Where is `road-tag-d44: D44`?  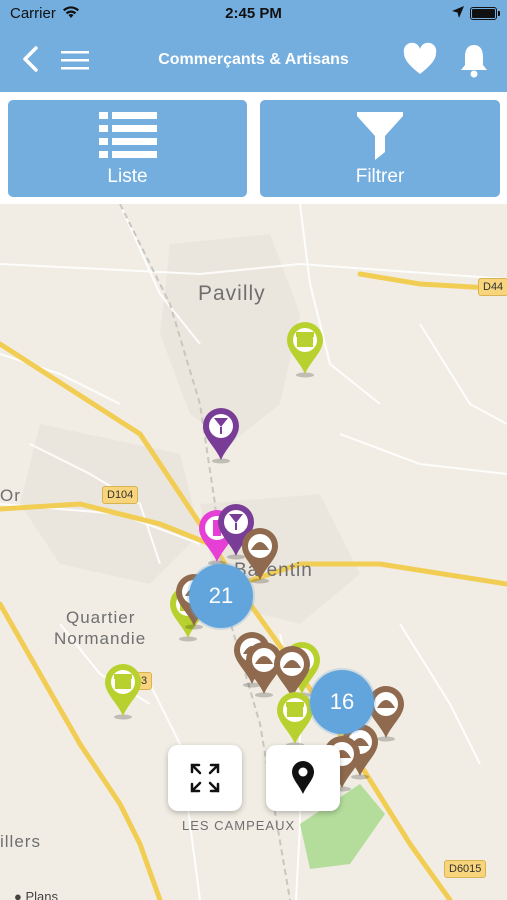
road-tag-d44: D44 is located at coordinates (492, 287).